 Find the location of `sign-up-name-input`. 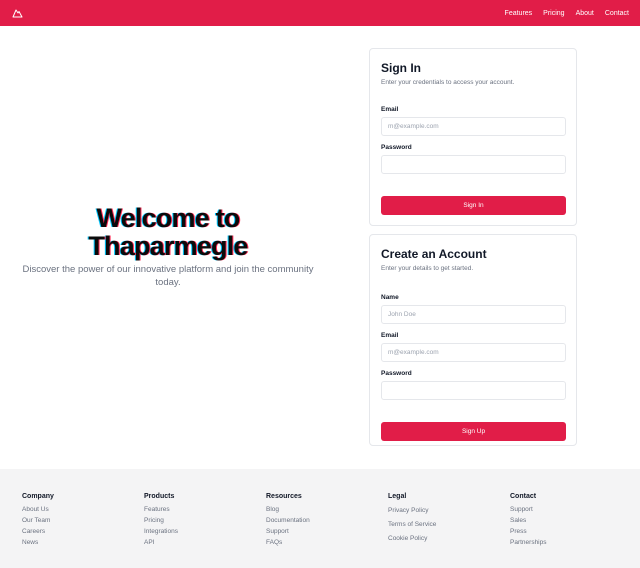

sign-up-name-input is located at coordinates (473, 314).